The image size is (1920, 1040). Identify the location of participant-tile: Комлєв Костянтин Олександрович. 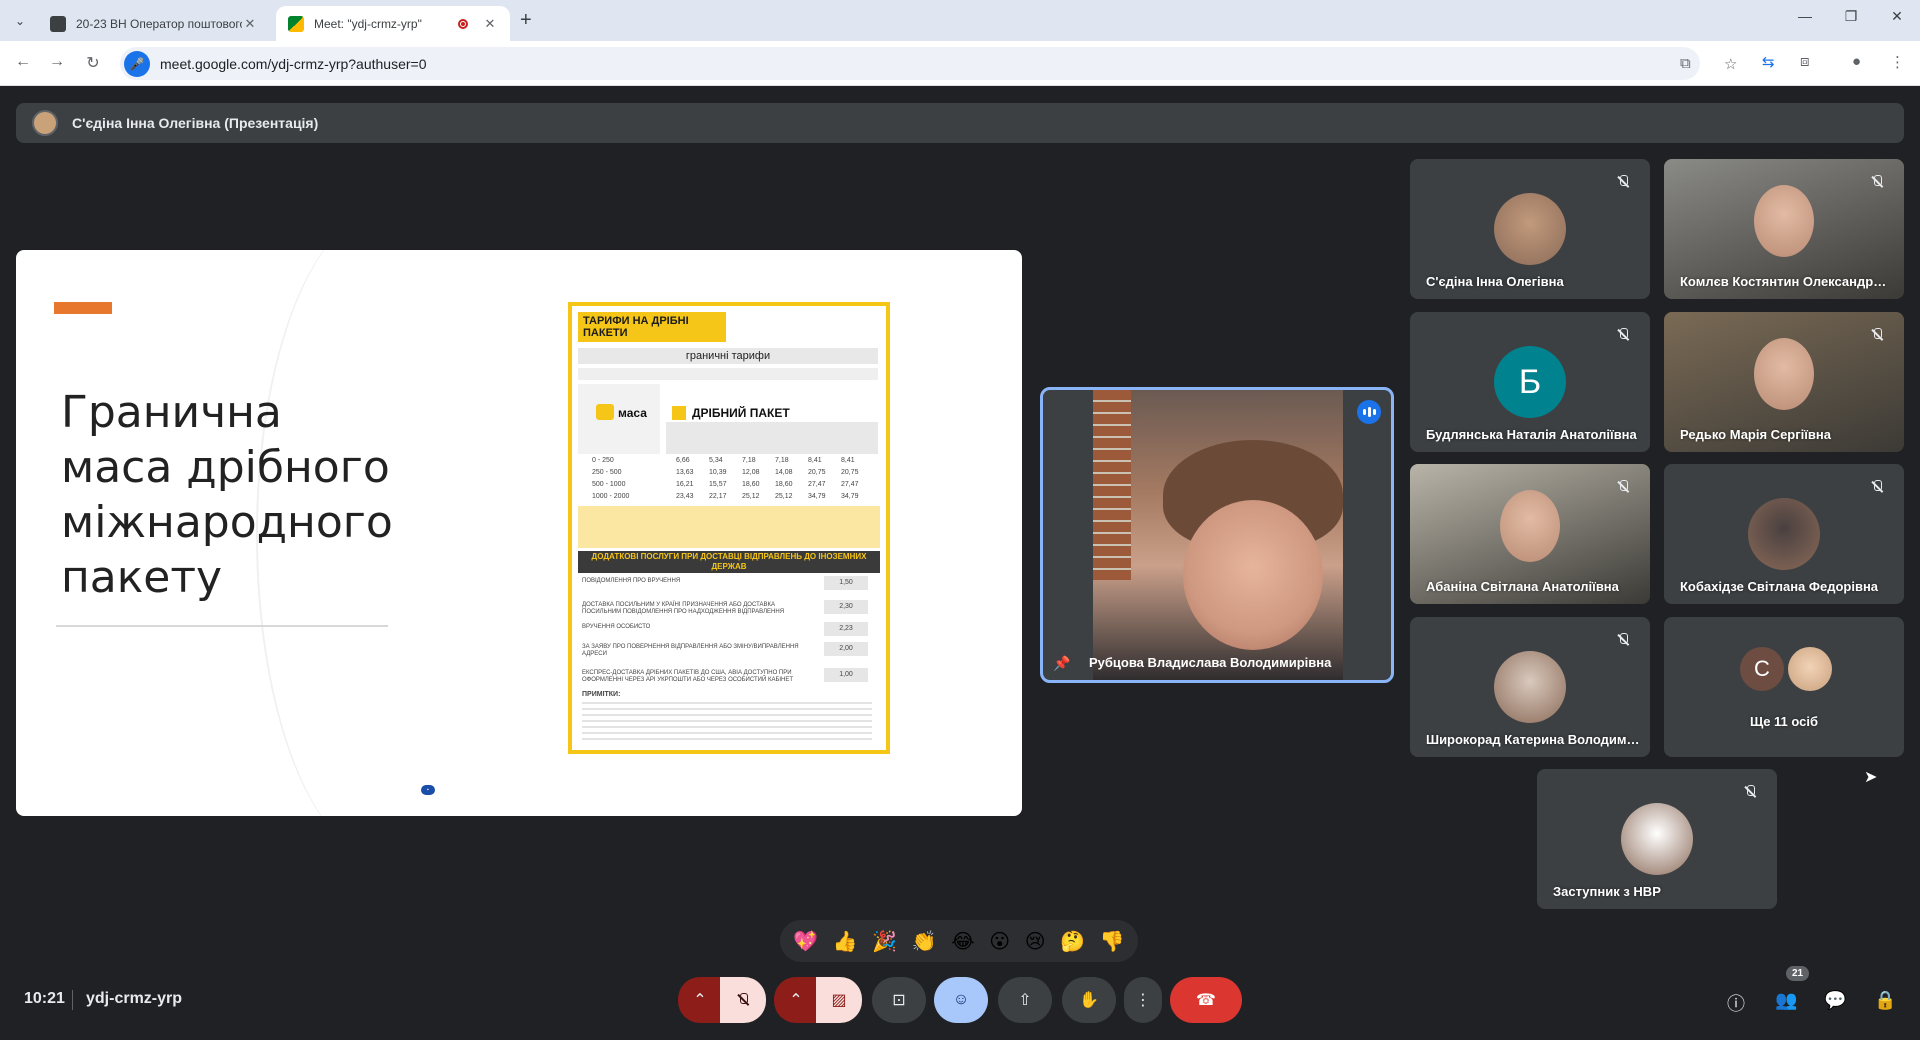
(1784, 229).